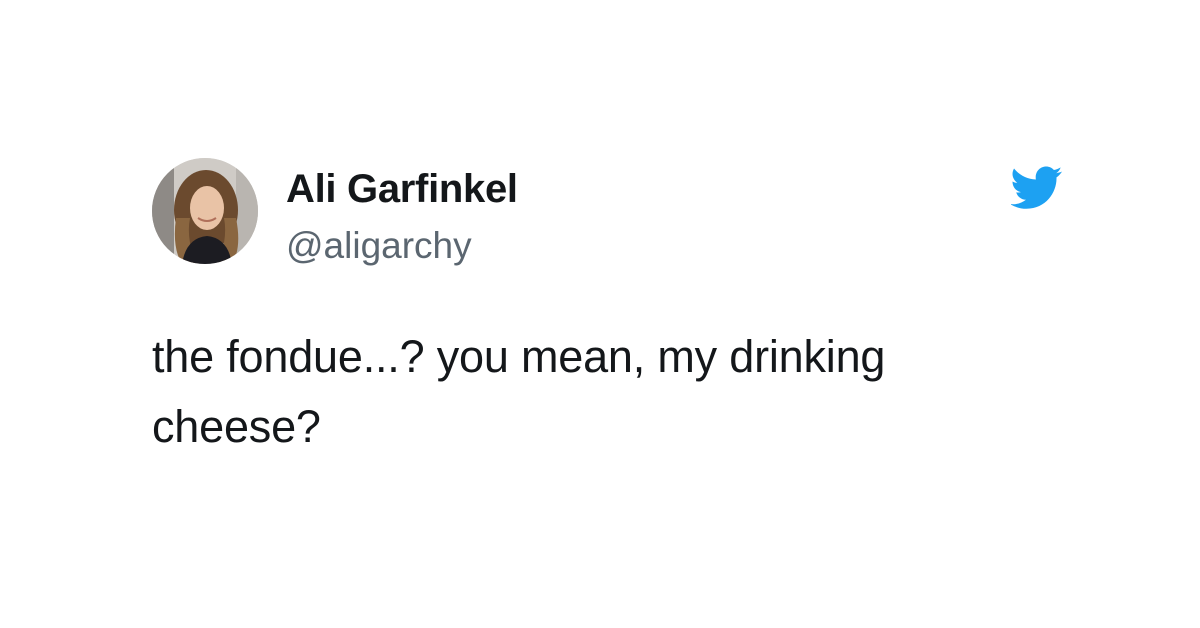 Image resolution: width=1200 pixels, height=628 pixels. Describe the element at coordinates (402, 189) in the screenshot. I see `display-name: Ali Garfinkel` at that location.